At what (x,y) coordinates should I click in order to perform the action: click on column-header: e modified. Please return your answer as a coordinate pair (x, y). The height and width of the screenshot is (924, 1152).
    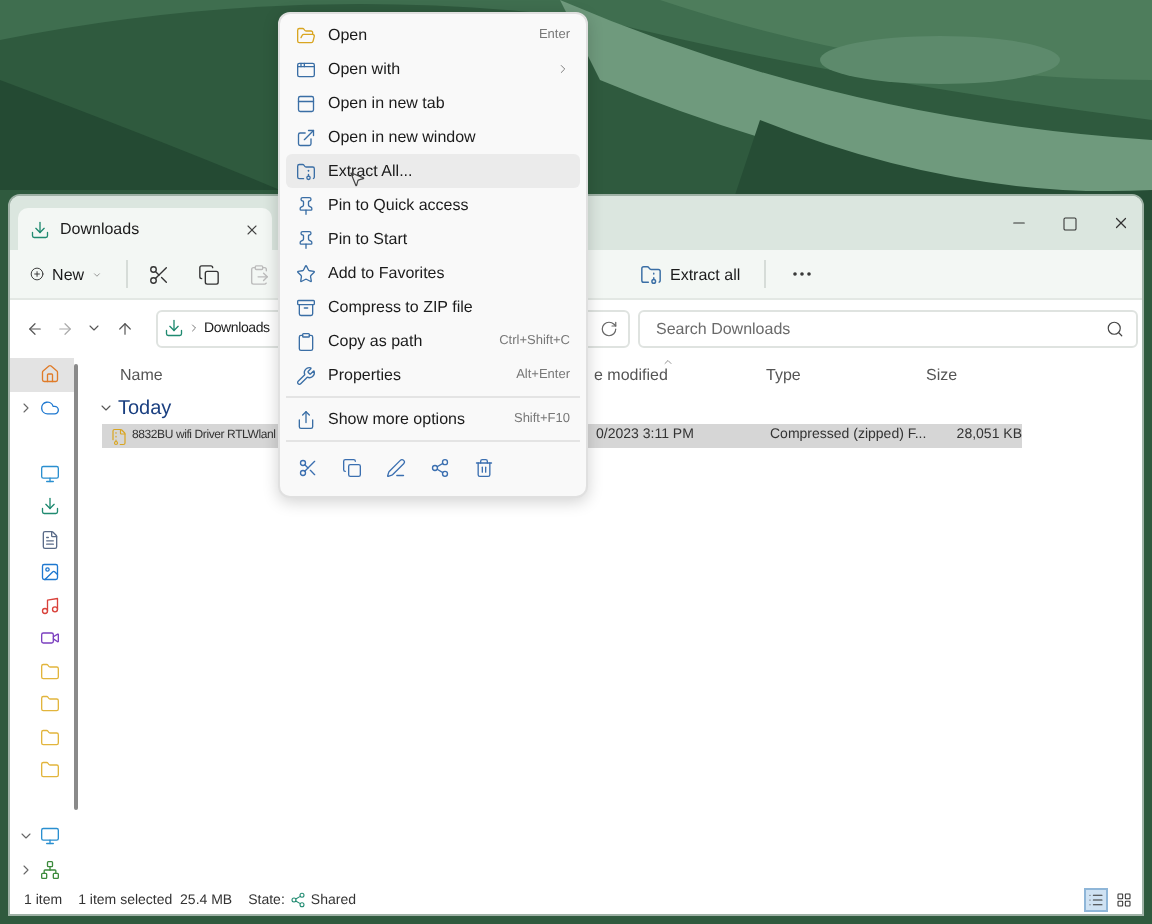
    Looking at the image, I should click on (680, 372).